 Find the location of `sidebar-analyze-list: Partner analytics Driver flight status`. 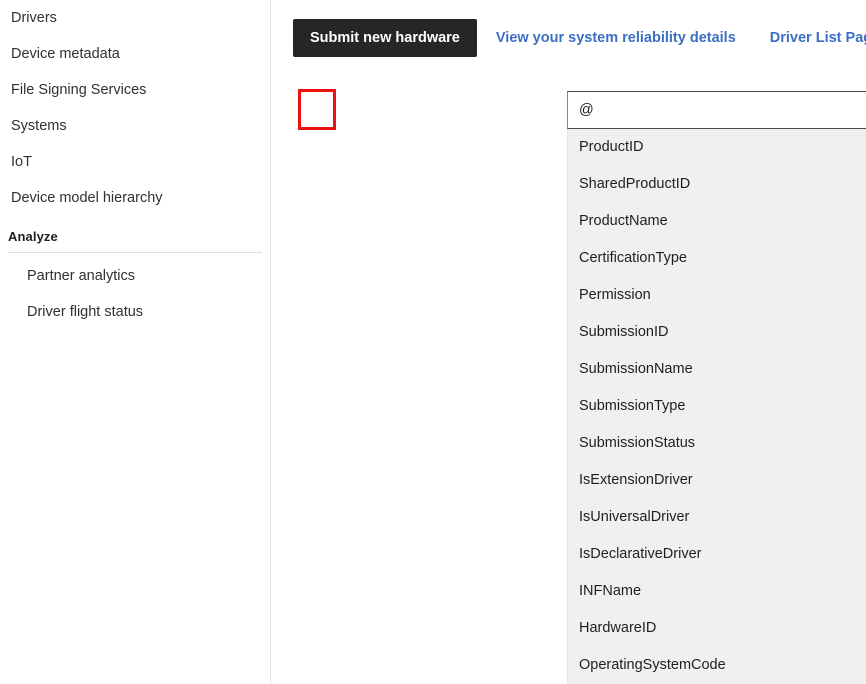

sidebar-analyze-list: Partner analytics Driver flight status is located at coordinates (135, 294).